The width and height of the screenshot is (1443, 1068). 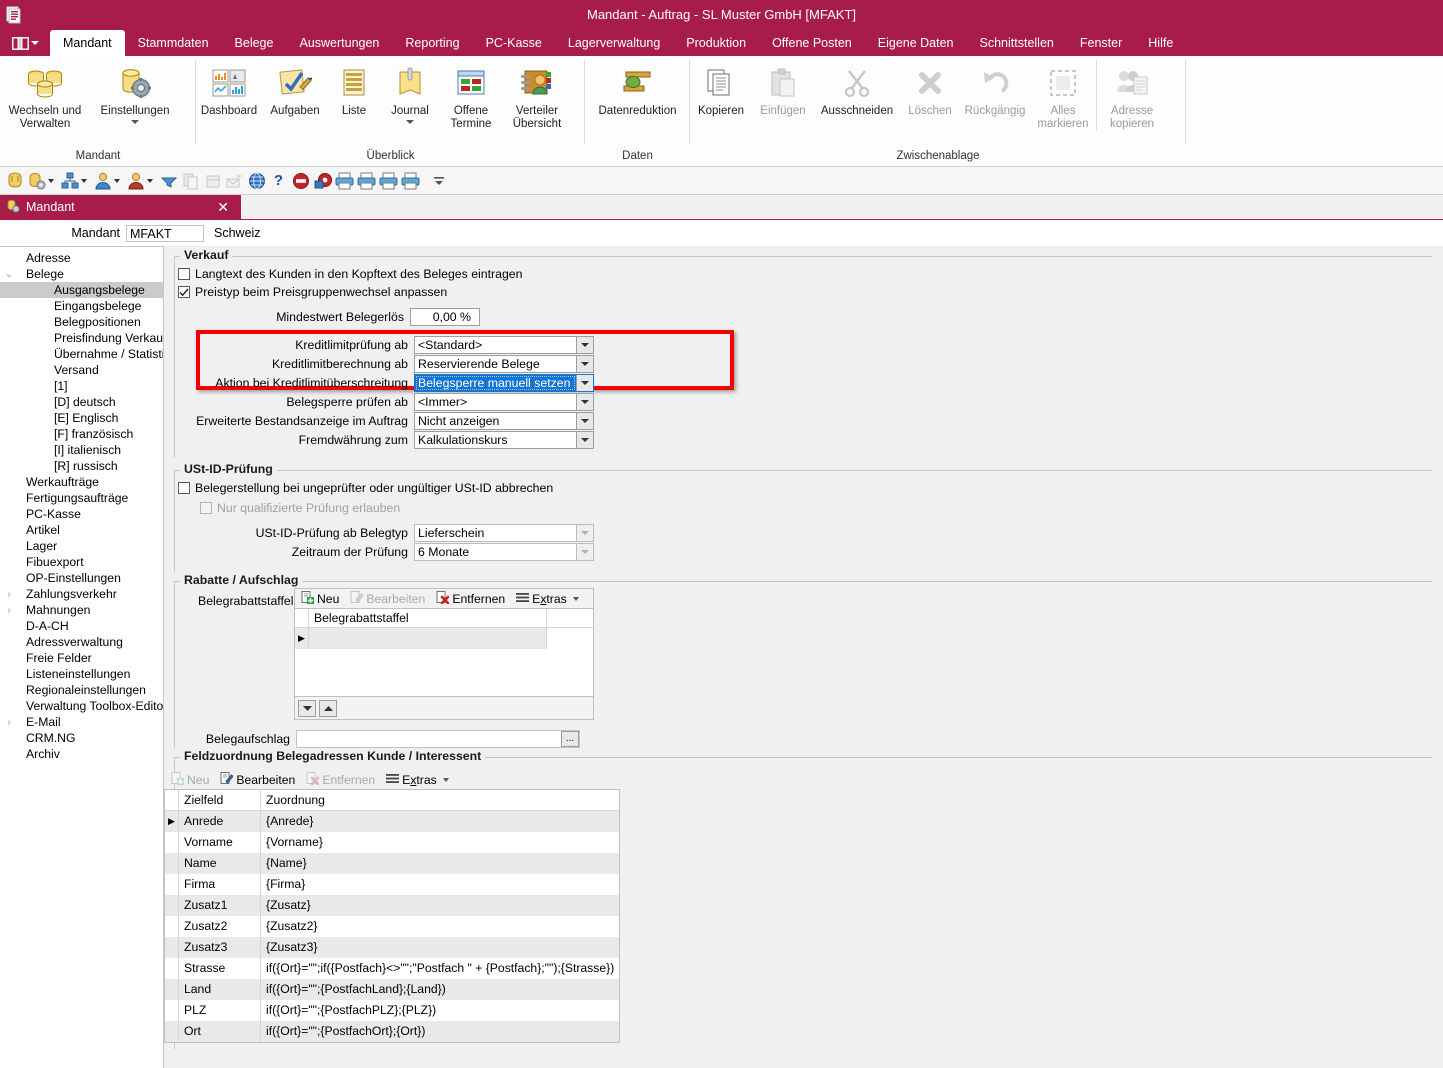 What do you see at coordinates (81, 338) in the screenshot?
I see `tree-item-preisfindung-verkauf: Preisfindung Verkauf` at bounding box center [81, 338].